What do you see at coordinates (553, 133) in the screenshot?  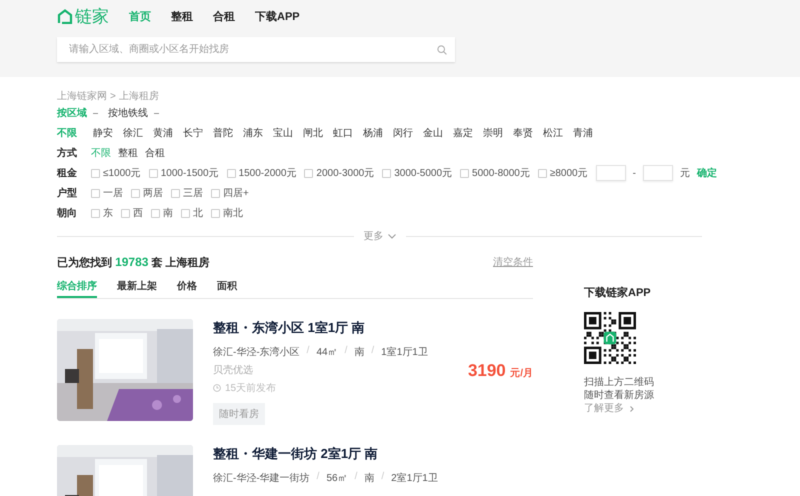 I see `district-option: 松江` at bounding box center [553, 133].